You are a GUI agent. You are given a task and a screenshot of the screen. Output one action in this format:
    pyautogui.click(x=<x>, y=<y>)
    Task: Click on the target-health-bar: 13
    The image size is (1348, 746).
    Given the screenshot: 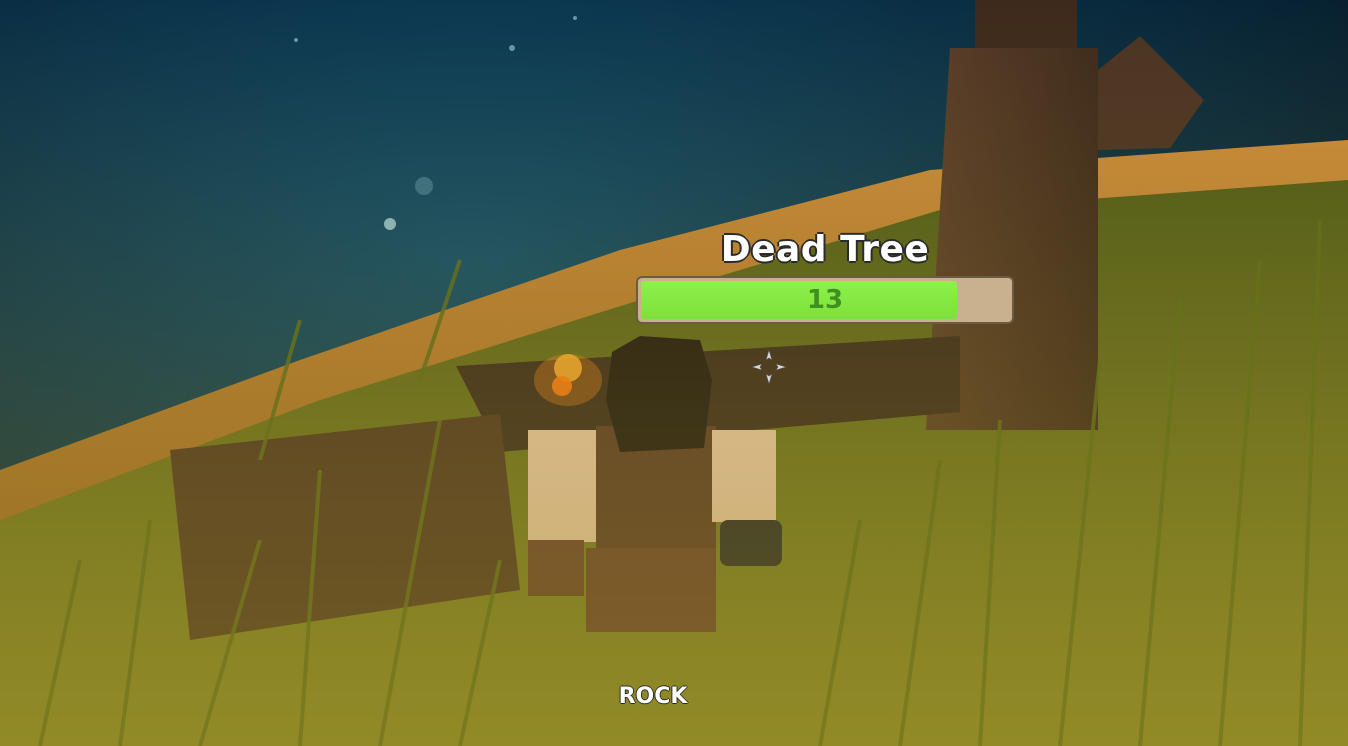 What is the action you would take?
    pyautogui.click(x=825, y=300)
    